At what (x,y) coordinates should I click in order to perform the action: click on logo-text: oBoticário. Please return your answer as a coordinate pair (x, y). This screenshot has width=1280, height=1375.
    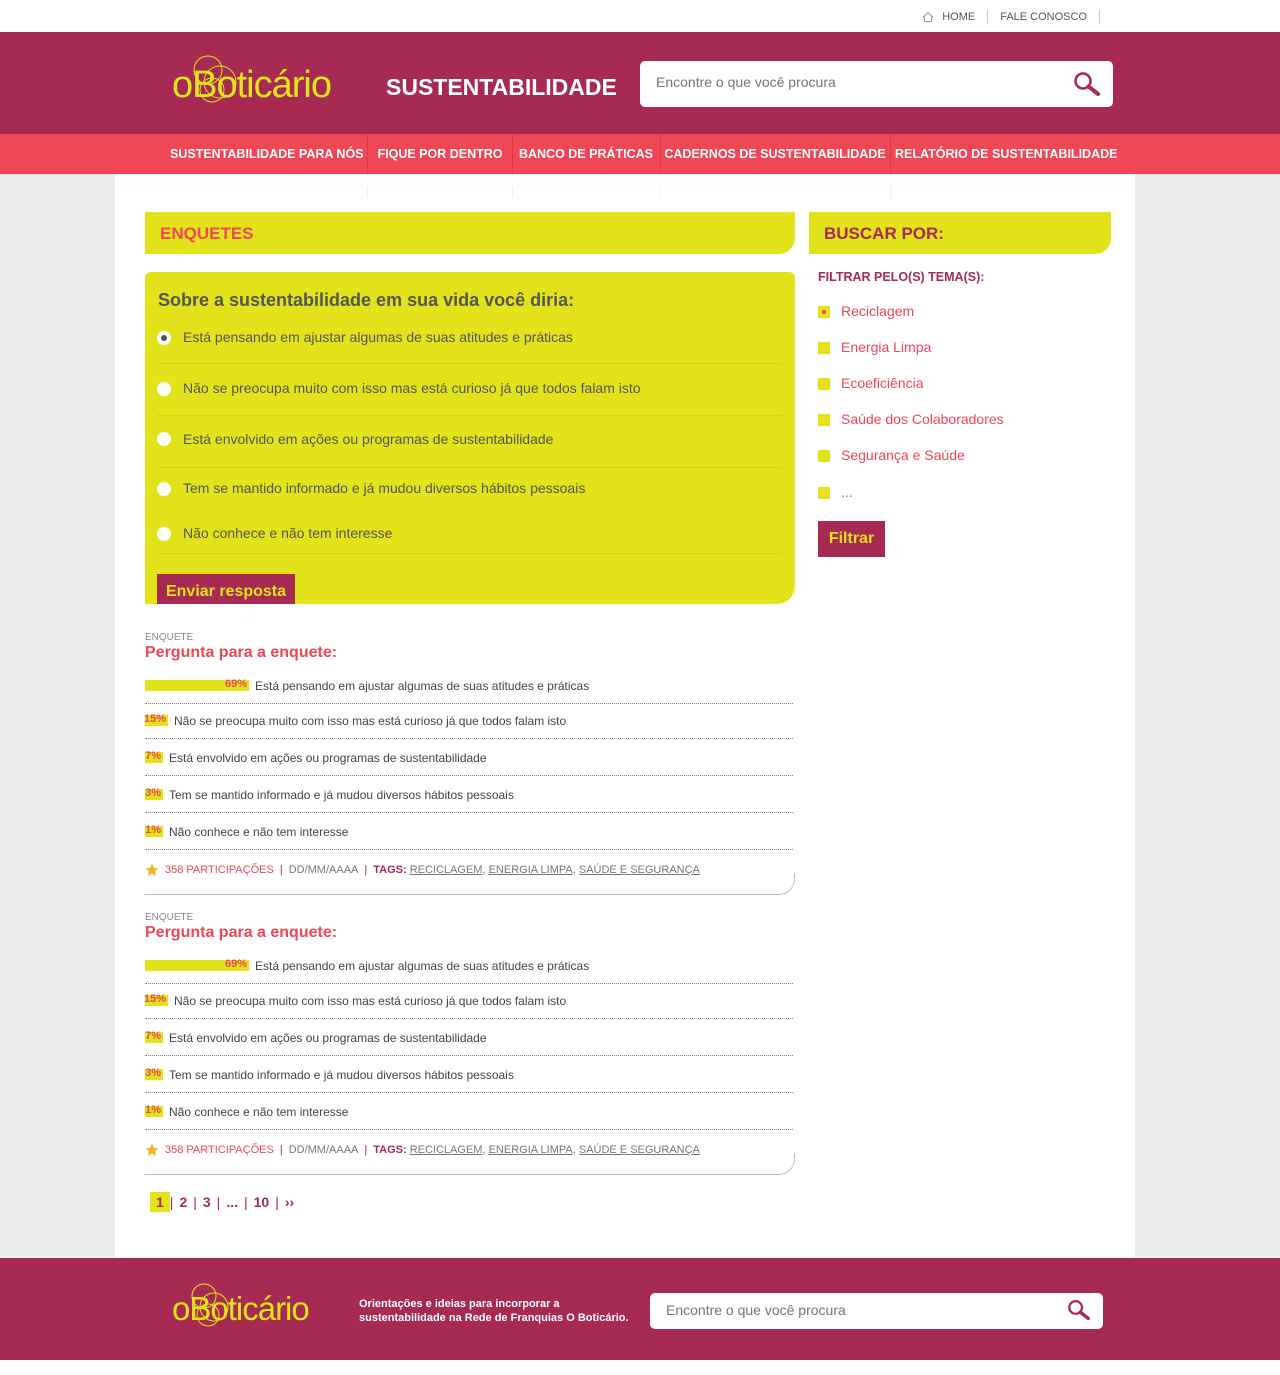
    Looking at the image, I should click on (252, 85).